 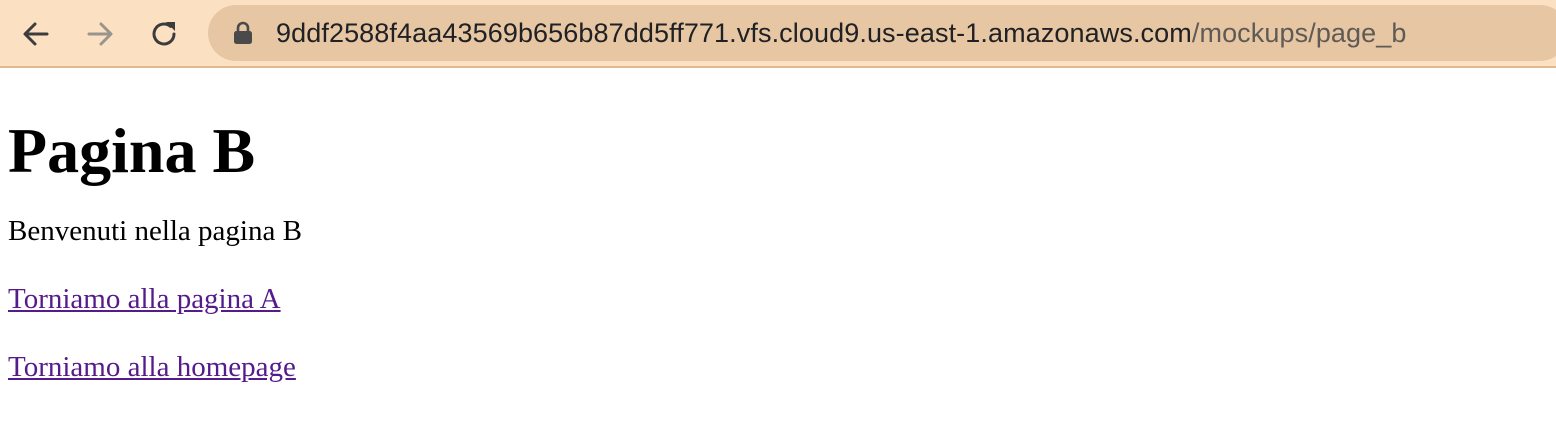 What do you see at coordinates (144, 299) in the screenshot?
I see `link-back-to-page-a: Torniamo alla pagina A` at bounding box center [144, 299].